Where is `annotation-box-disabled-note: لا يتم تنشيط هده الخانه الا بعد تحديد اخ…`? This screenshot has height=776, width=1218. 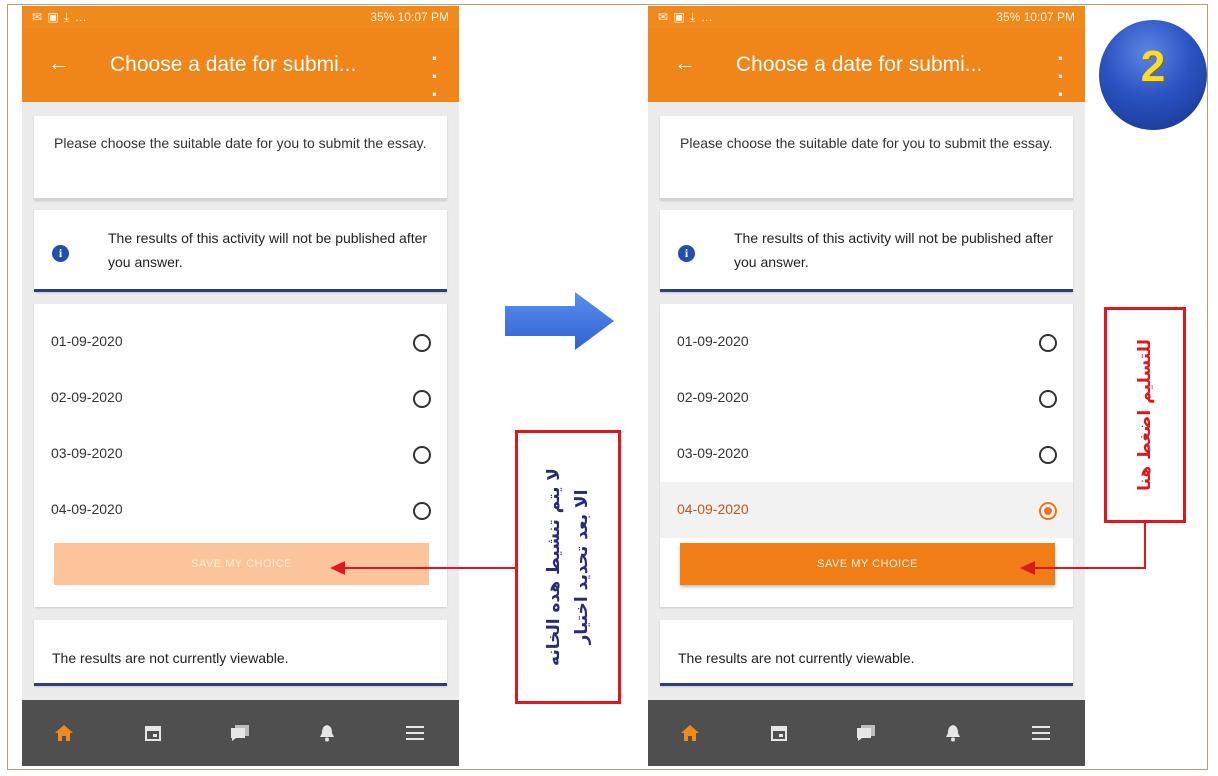
annotation-box-disabled-note: لا يتم تنشيط هده الخانه الا بعد تحديد اخ… is located at coordinates (568, 567).